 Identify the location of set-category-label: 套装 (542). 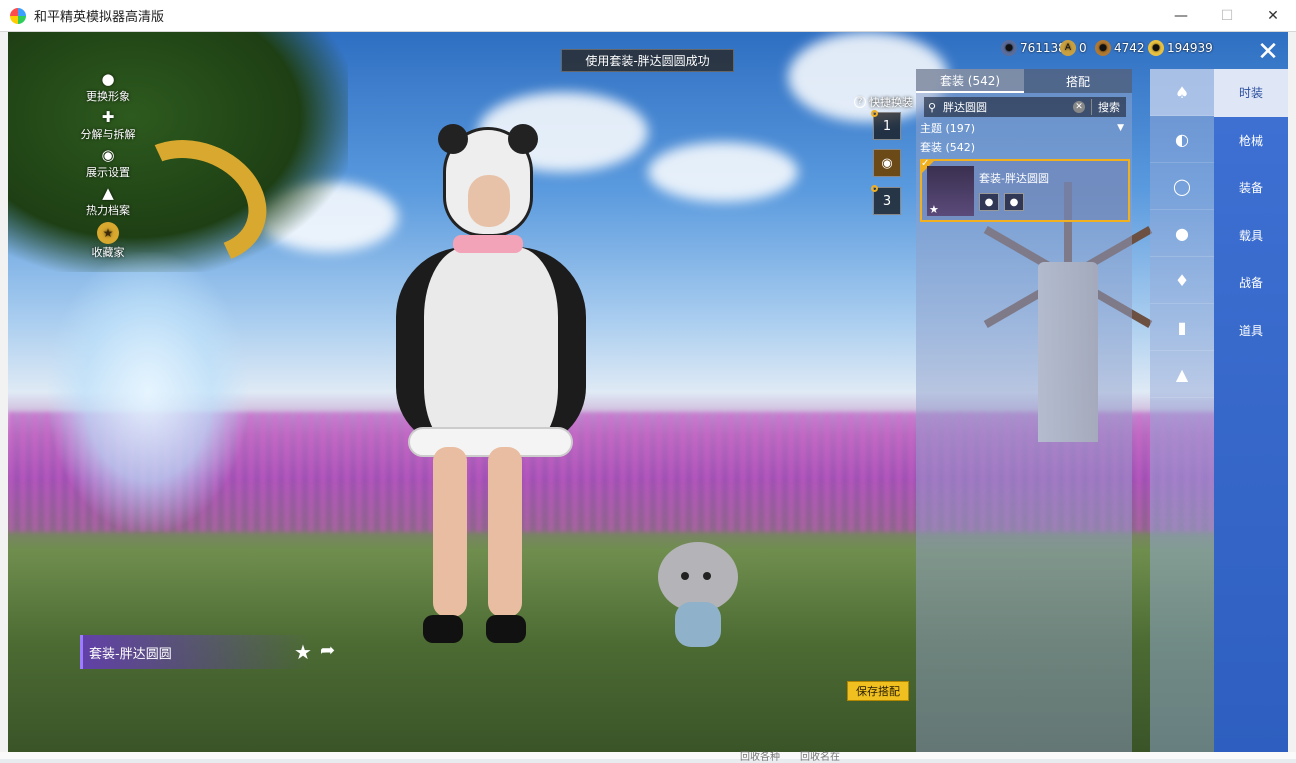
(948, 147).